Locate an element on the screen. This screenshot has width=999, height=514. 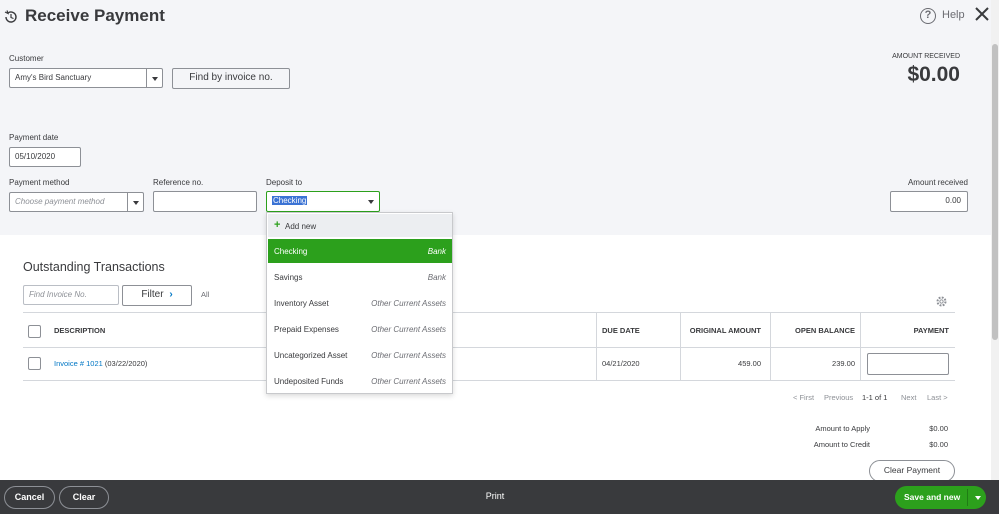
customer-value: Amy's Bird Sanctuary is located at coordinates (53, 77).